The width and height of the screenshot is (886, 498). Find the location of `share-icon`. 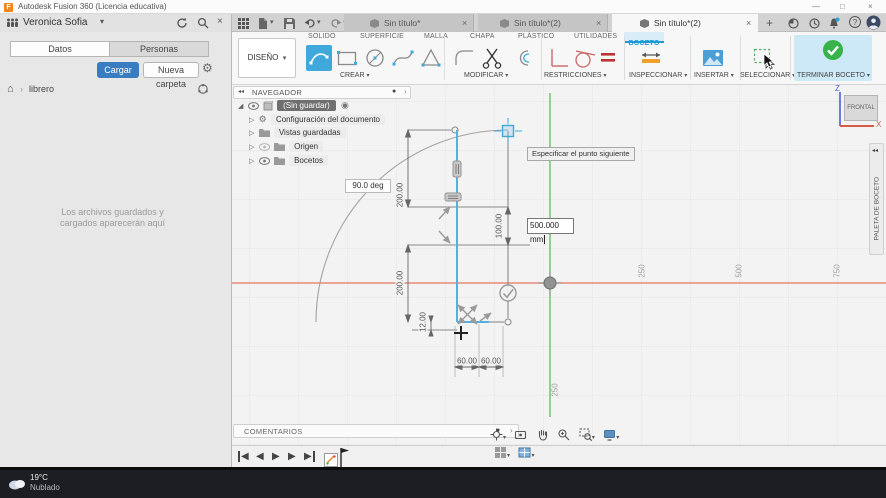

share-icon is located at coordinates (203, 89).